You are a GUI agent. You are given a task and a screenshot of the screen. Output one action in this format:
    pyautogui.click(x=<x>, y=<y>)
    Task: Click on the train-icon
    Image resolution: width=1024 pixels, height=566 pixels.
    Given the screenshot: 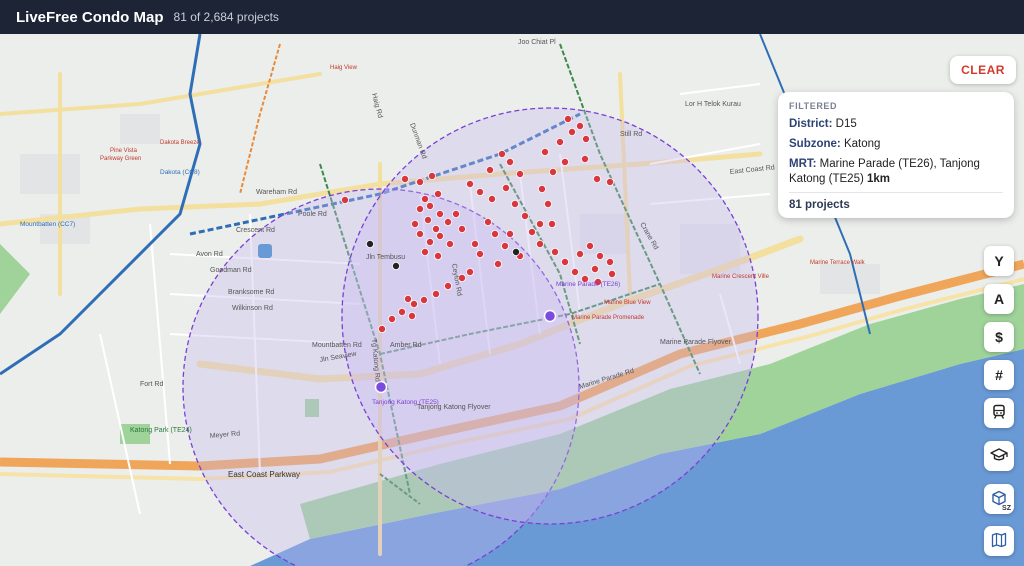 What is the action you would take?
    pyautogui.click(x=999, y=413)
    